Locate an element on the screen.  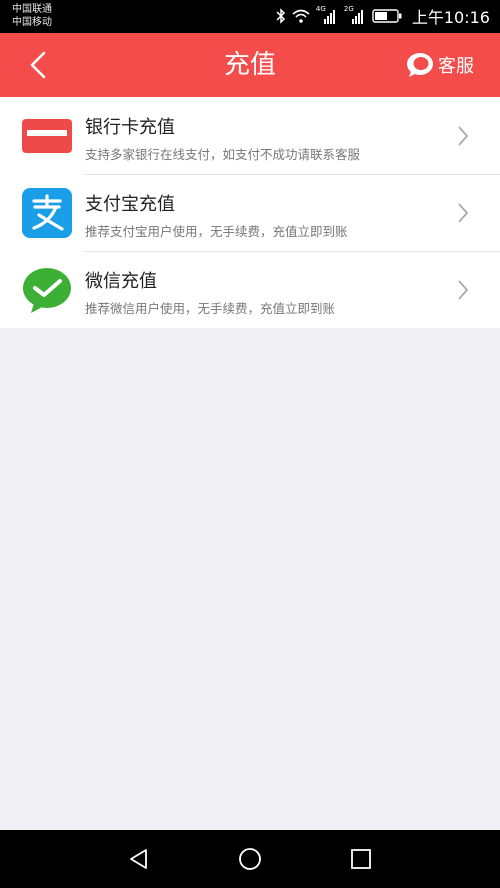
method-description: 推荐支付宝用户使用，无手续费，充值立即到账 is located at coordinates (216, 231).